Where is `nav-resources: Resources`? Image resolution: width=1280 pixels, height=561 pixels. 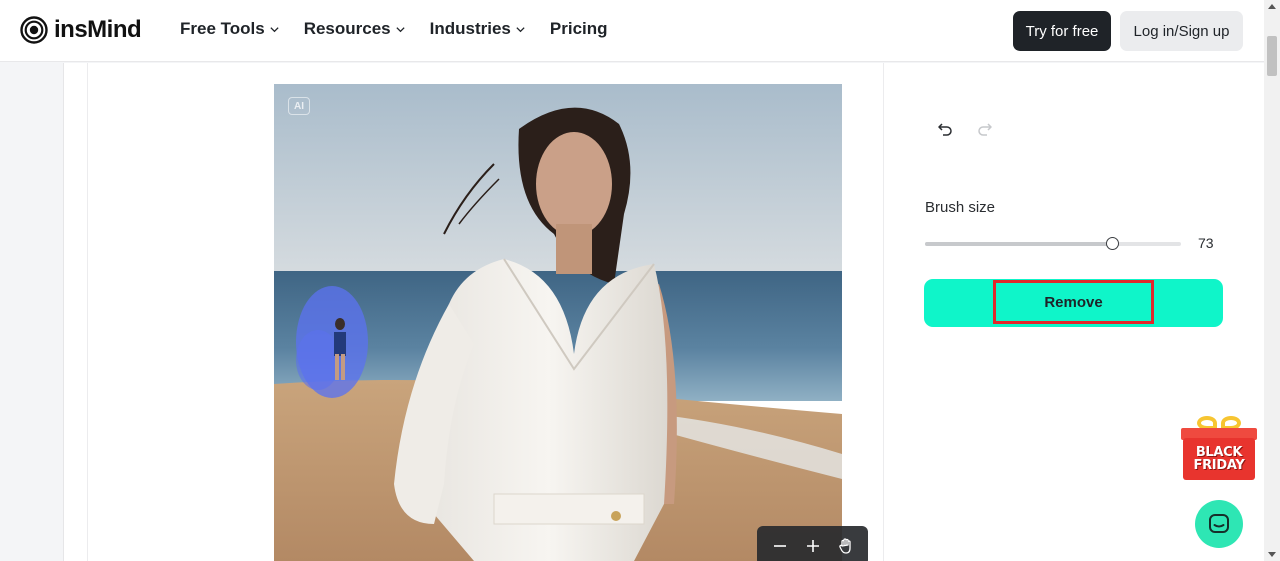 nav-resources: Resources is located at coordinates (355, 29).